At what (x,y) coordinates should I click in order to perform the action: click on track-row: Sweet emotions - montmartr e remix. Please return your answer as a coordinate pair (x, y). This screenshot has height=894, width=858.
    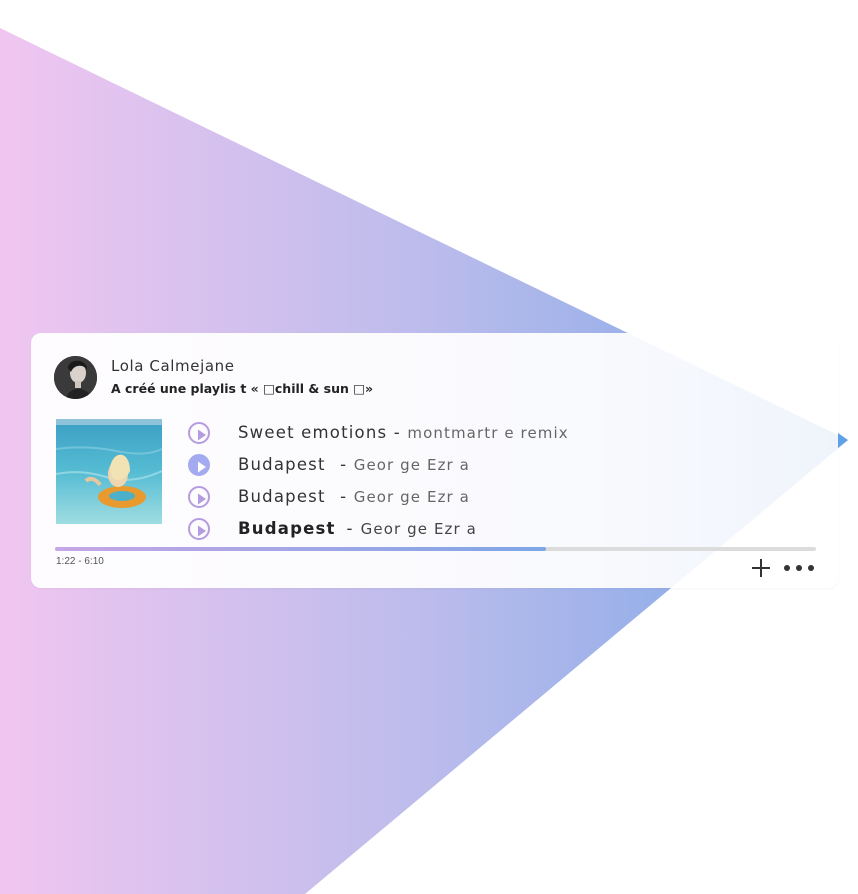
    Looking at the image, I should click on (488, 435).